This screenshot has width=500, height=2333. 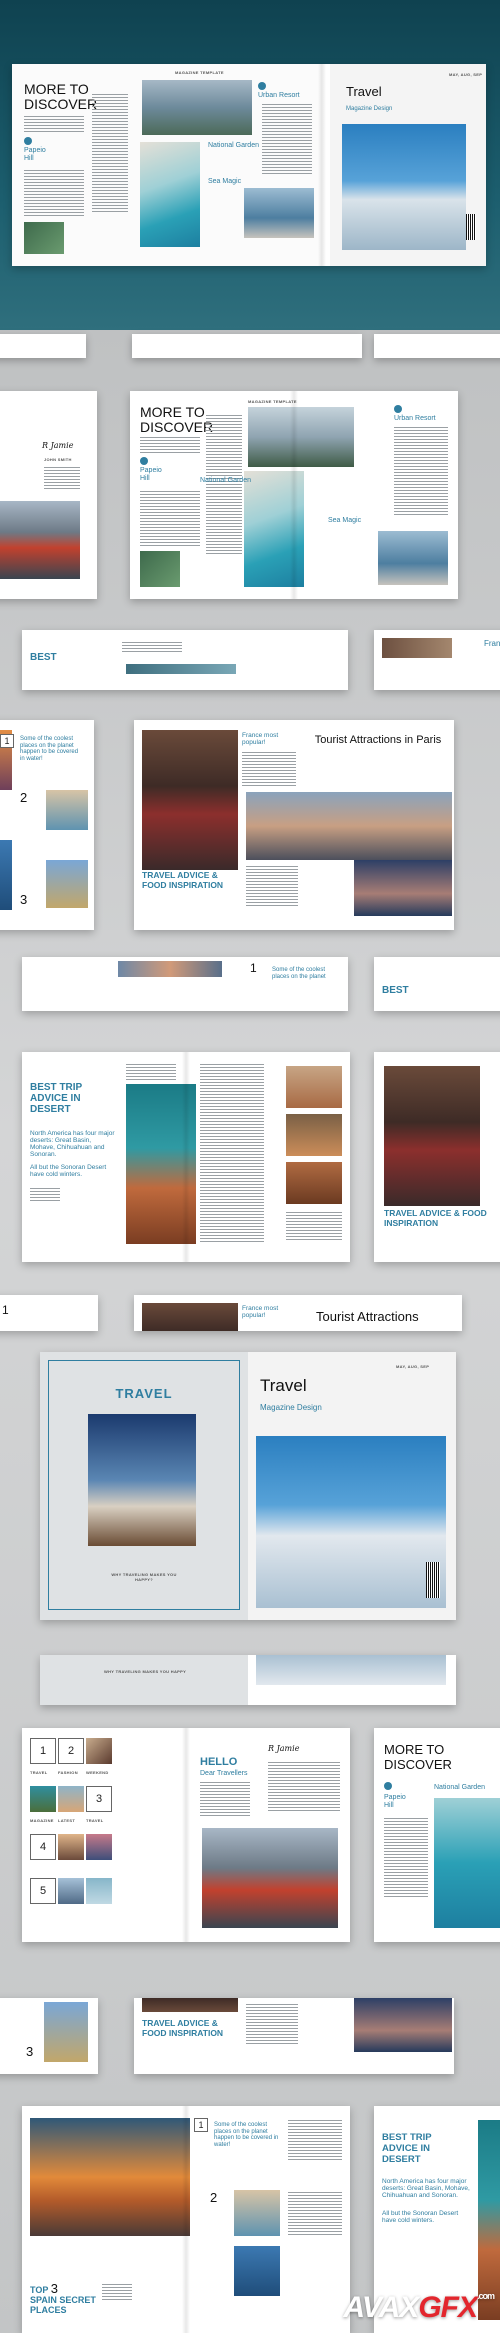 I want to click on number-2: 2, so click(x=214, y=2197).